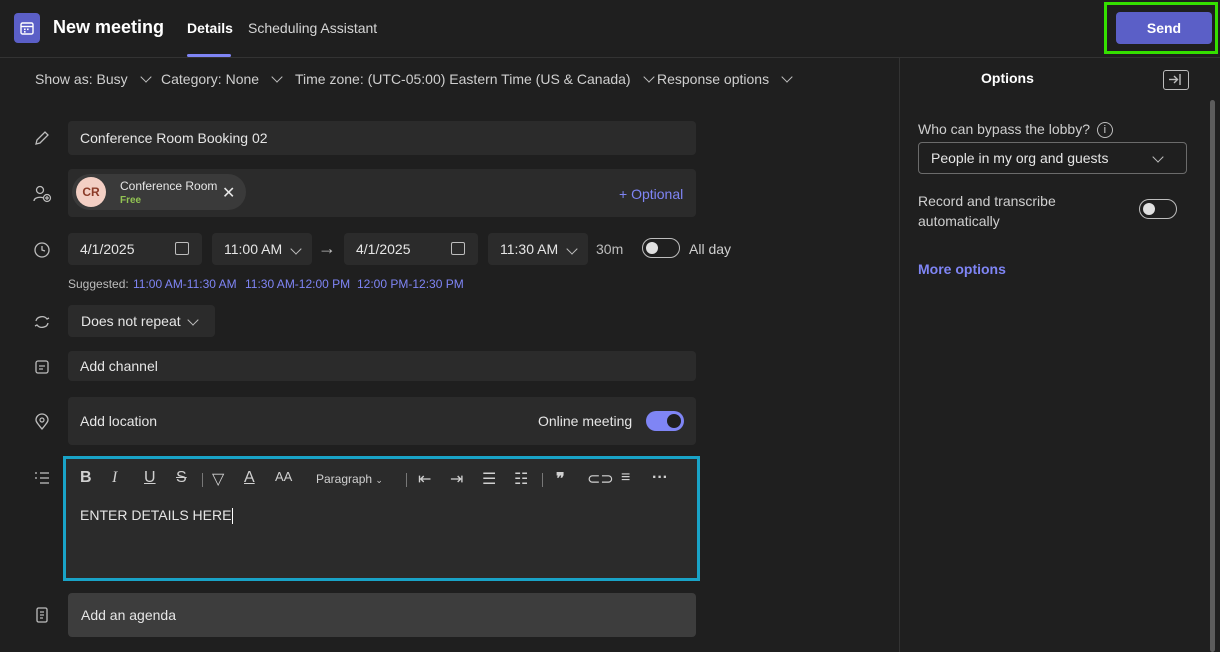 Image resolution: width=1220 pixels, height=652 pixels. Describe the element at coordinates (344, 479) in the screenshot. I see `paragraph-label: Paragraph` at that location.